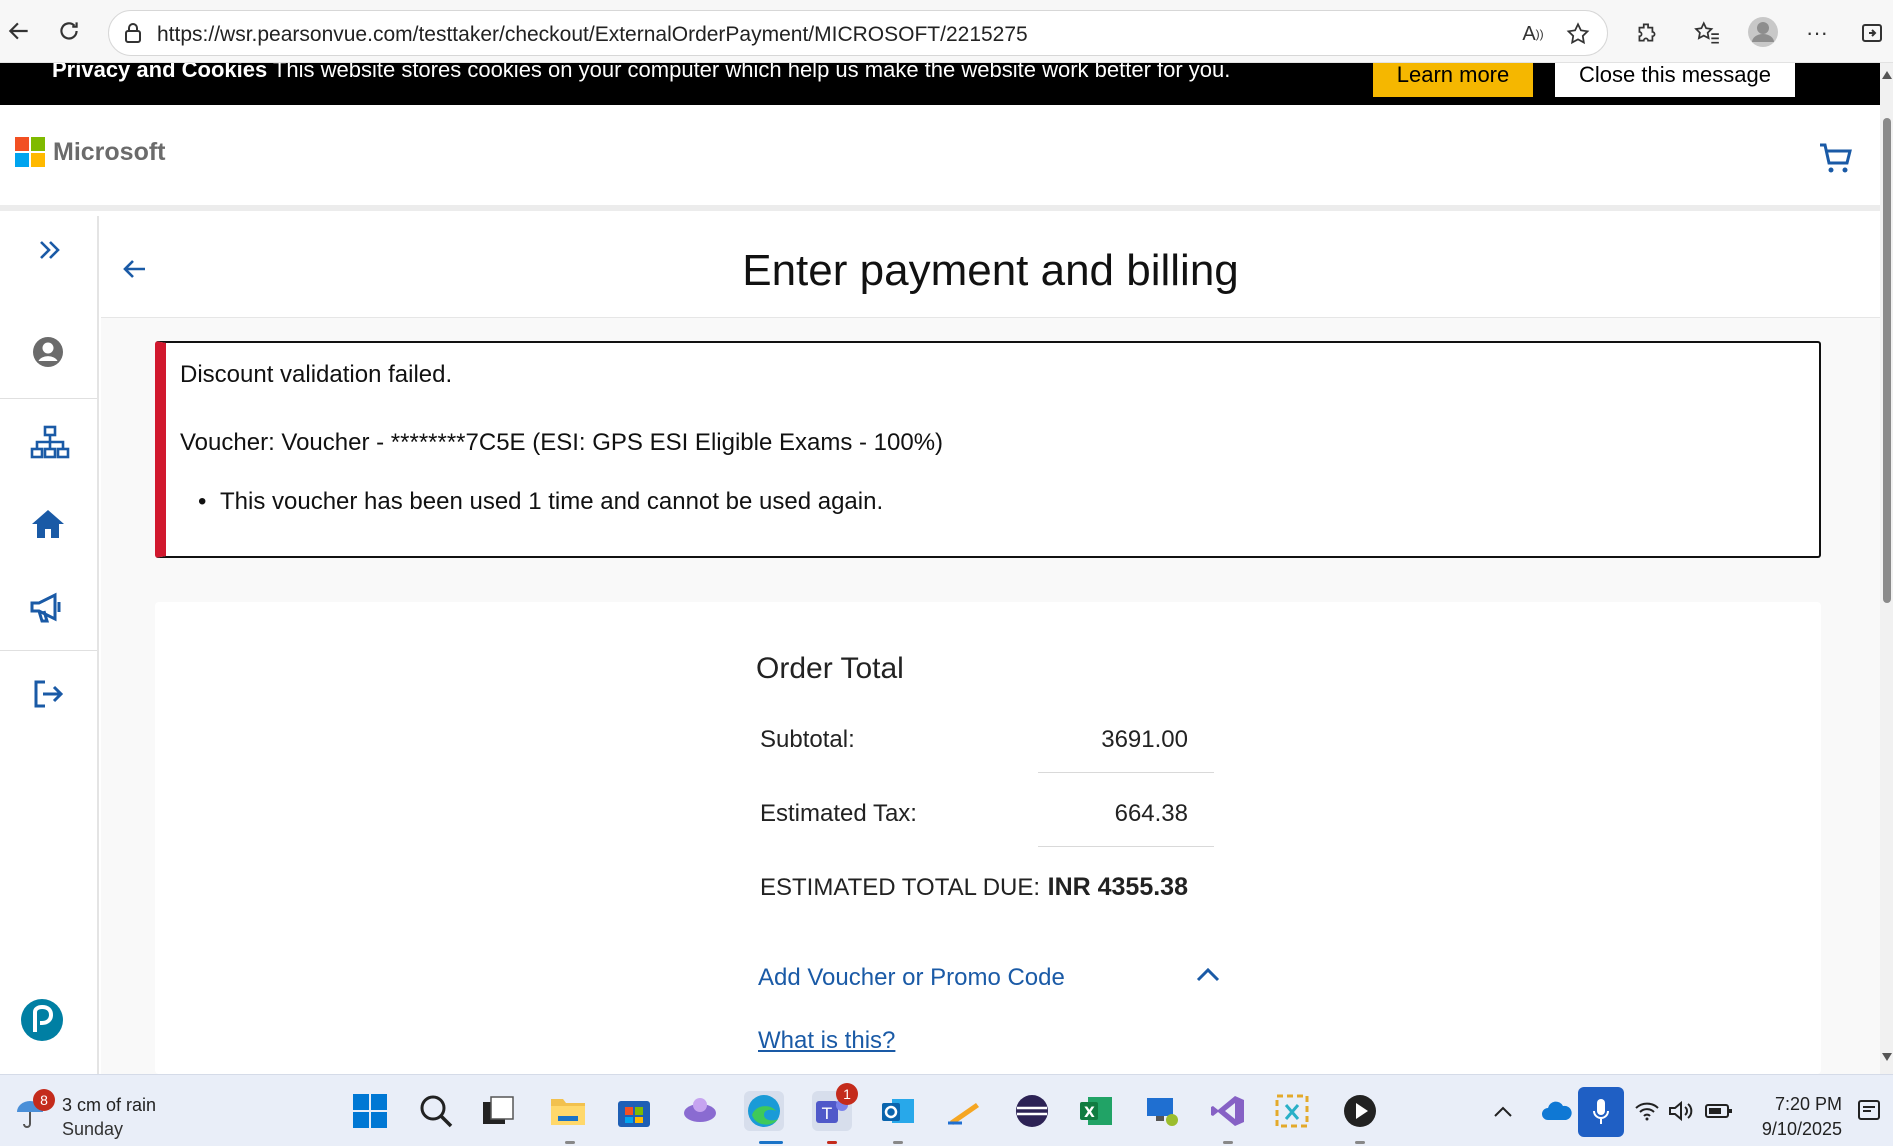  What do you see at coordinates (109, 1105) in the screenshot?
I see `weather-text: 3 cm of rain` at bounding box center [109, 1105].